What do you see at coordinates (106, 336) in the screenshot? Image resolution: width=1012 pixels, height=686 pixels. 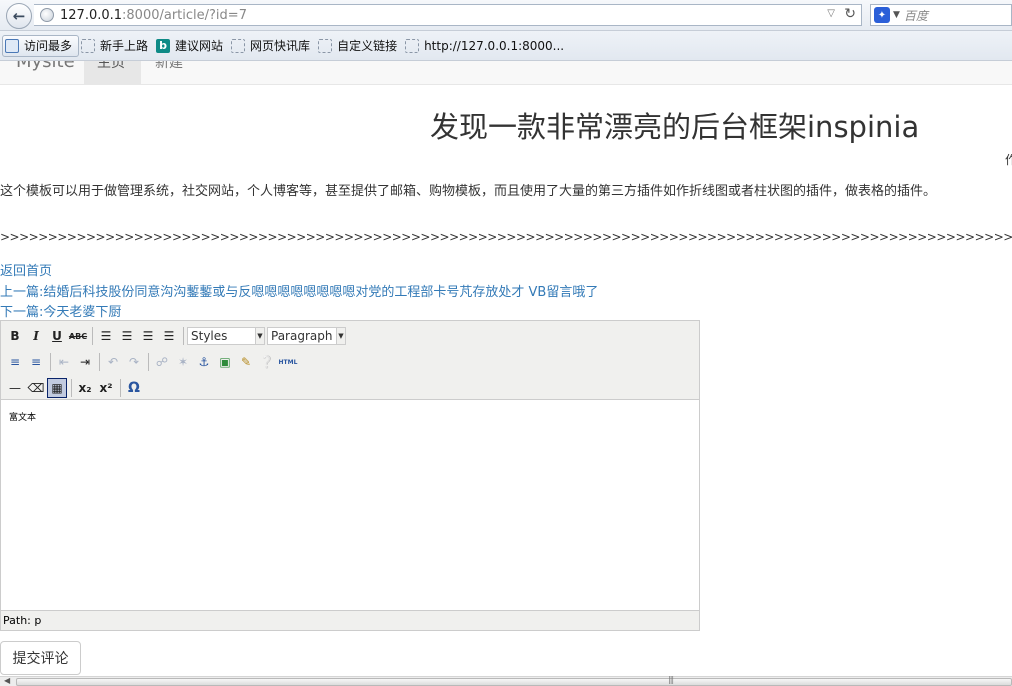 I see `align-left-icon: ☰` at bounding box center [106, 336].